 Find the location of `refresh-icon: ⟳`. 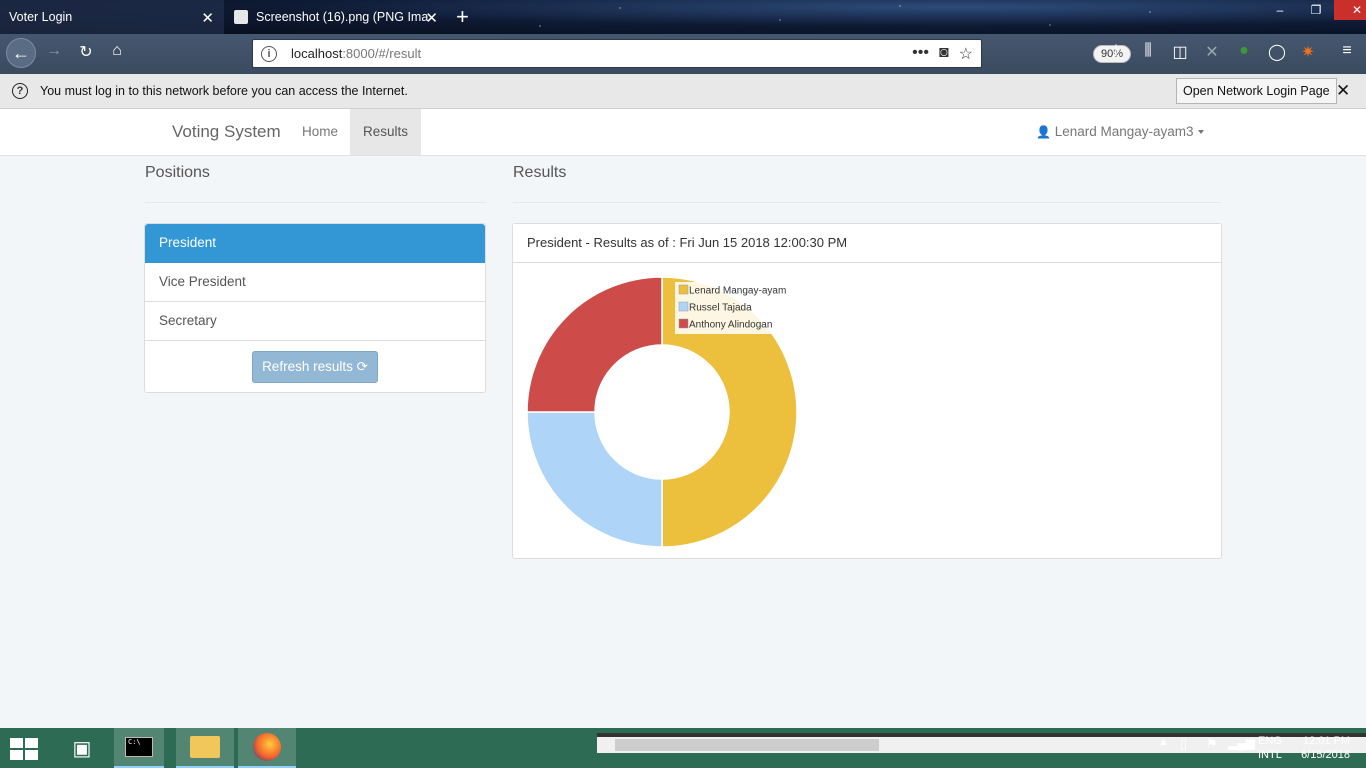

refresh-icon: ⟳ is located at coordinates (362, 366).